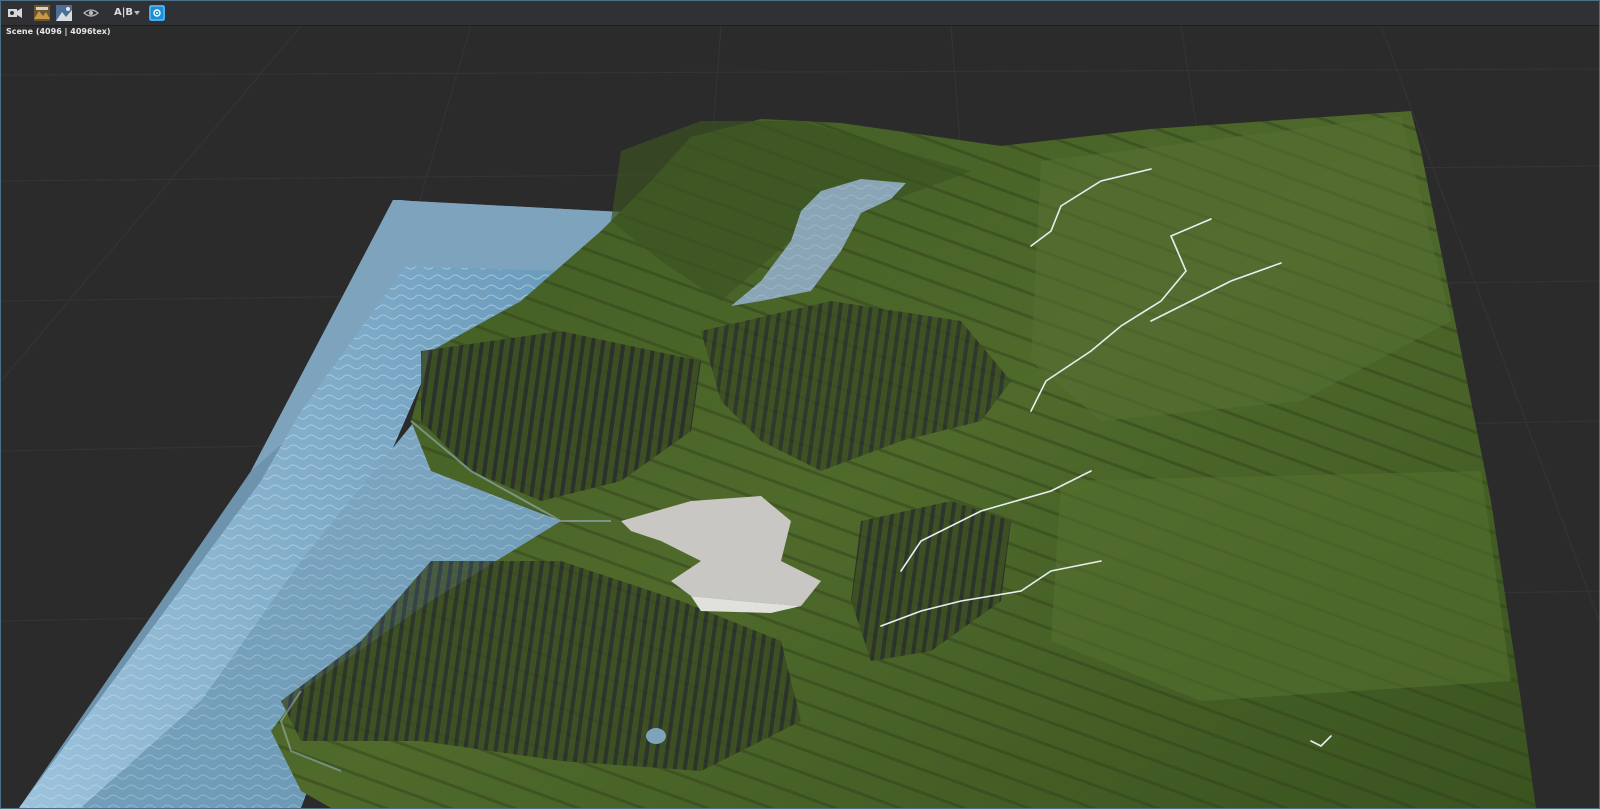  I want to click on camera-move-icon, so click(15, 13).